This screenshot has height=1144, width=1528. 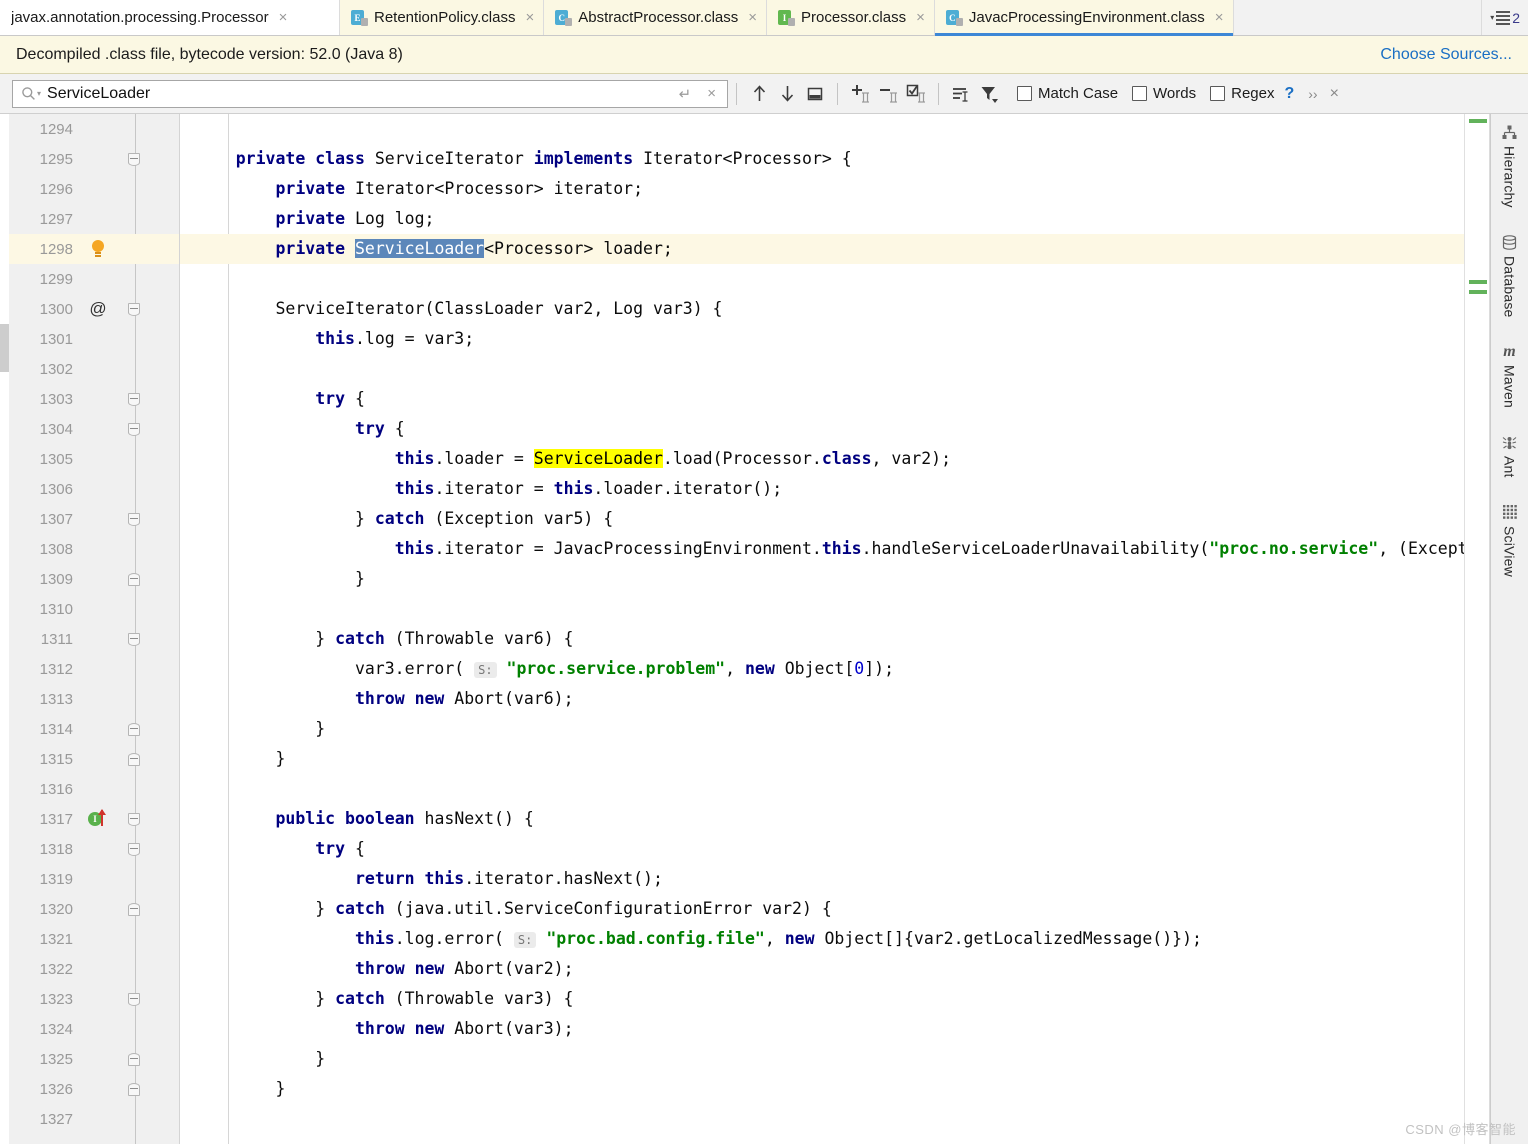 I want to click on find-previous-button, so click(x=759, y=94).